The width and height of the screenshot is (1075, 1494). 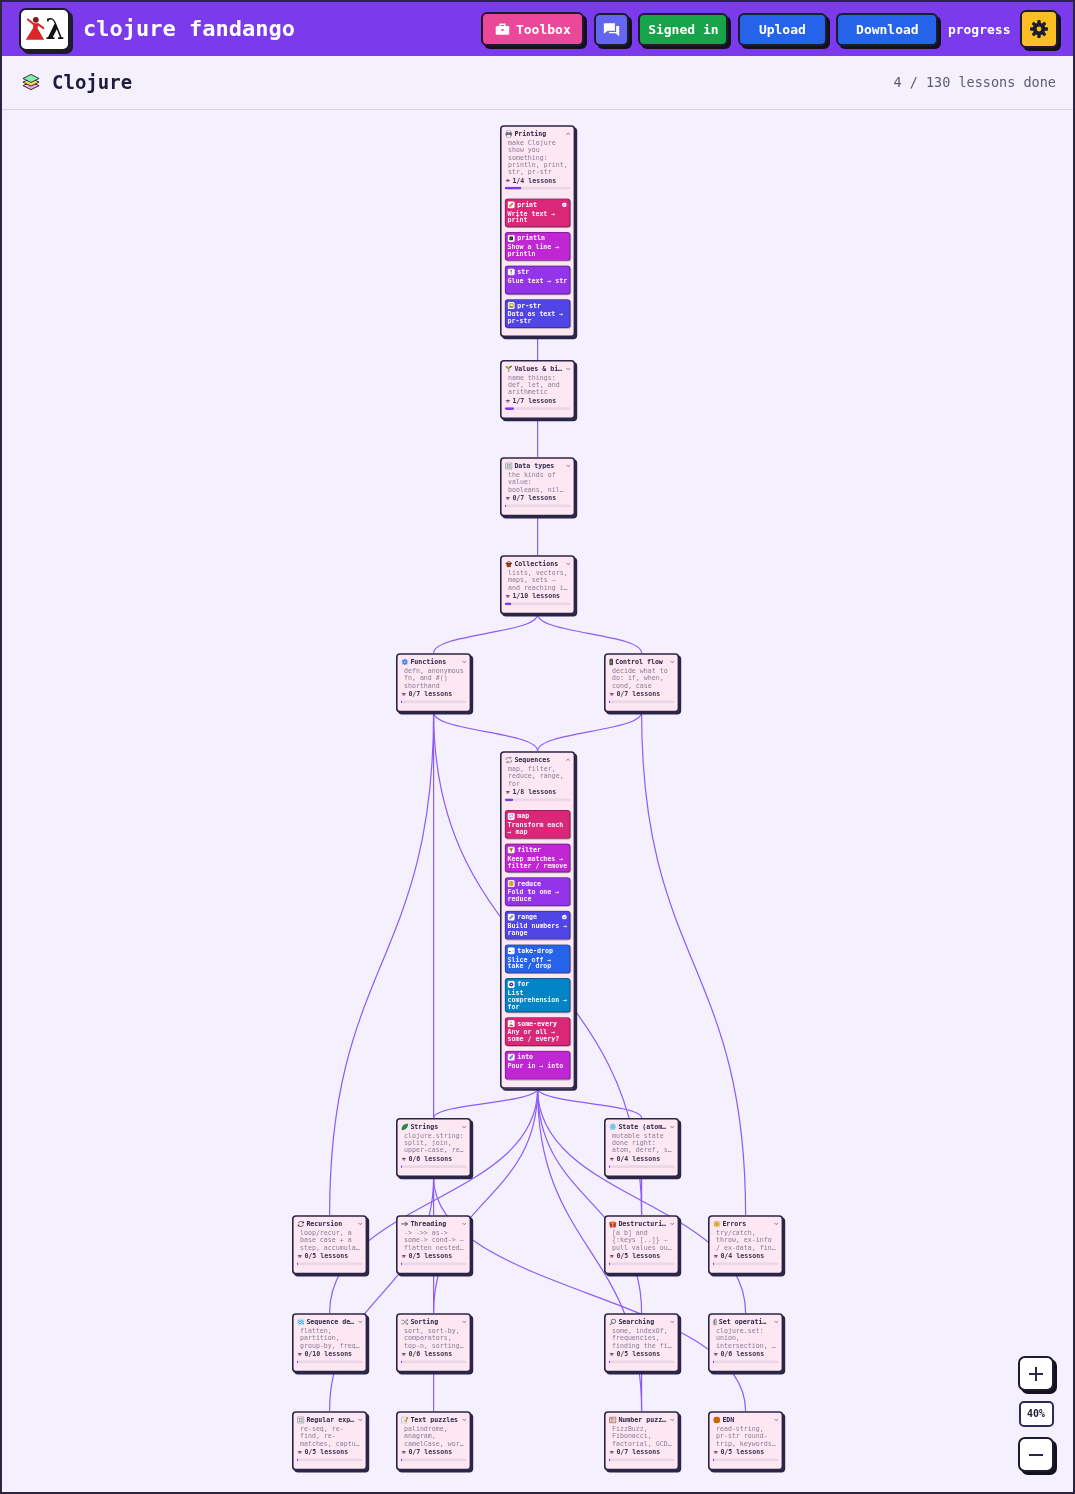 What do you see at coordinates (887, 29) in the screenshot?
I see `download-button: Download` at bounding box center [887, 29].